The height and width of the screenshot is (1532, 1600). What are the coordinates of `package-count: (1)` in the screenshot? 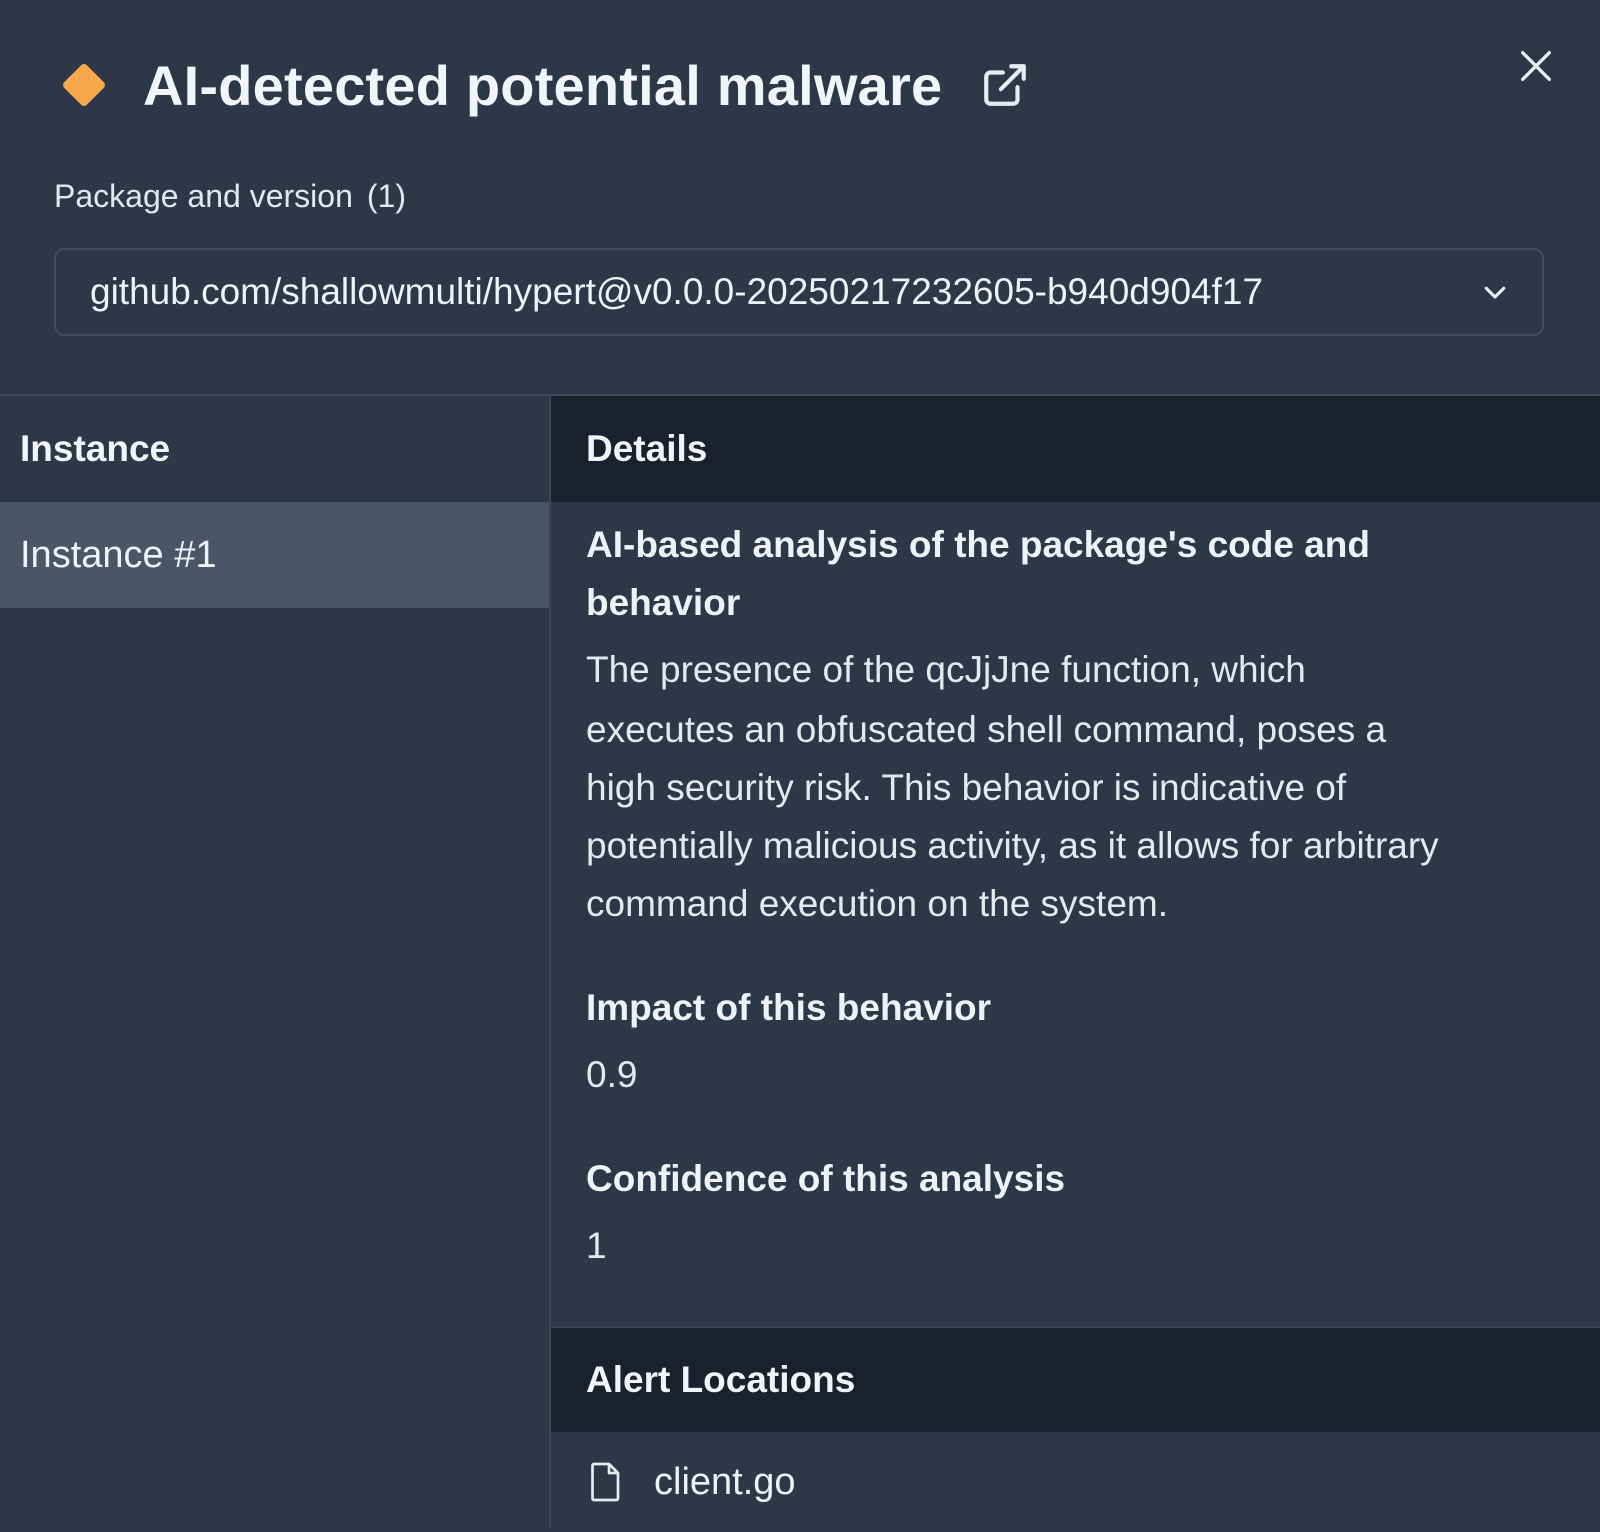 It's located at (386, 196).